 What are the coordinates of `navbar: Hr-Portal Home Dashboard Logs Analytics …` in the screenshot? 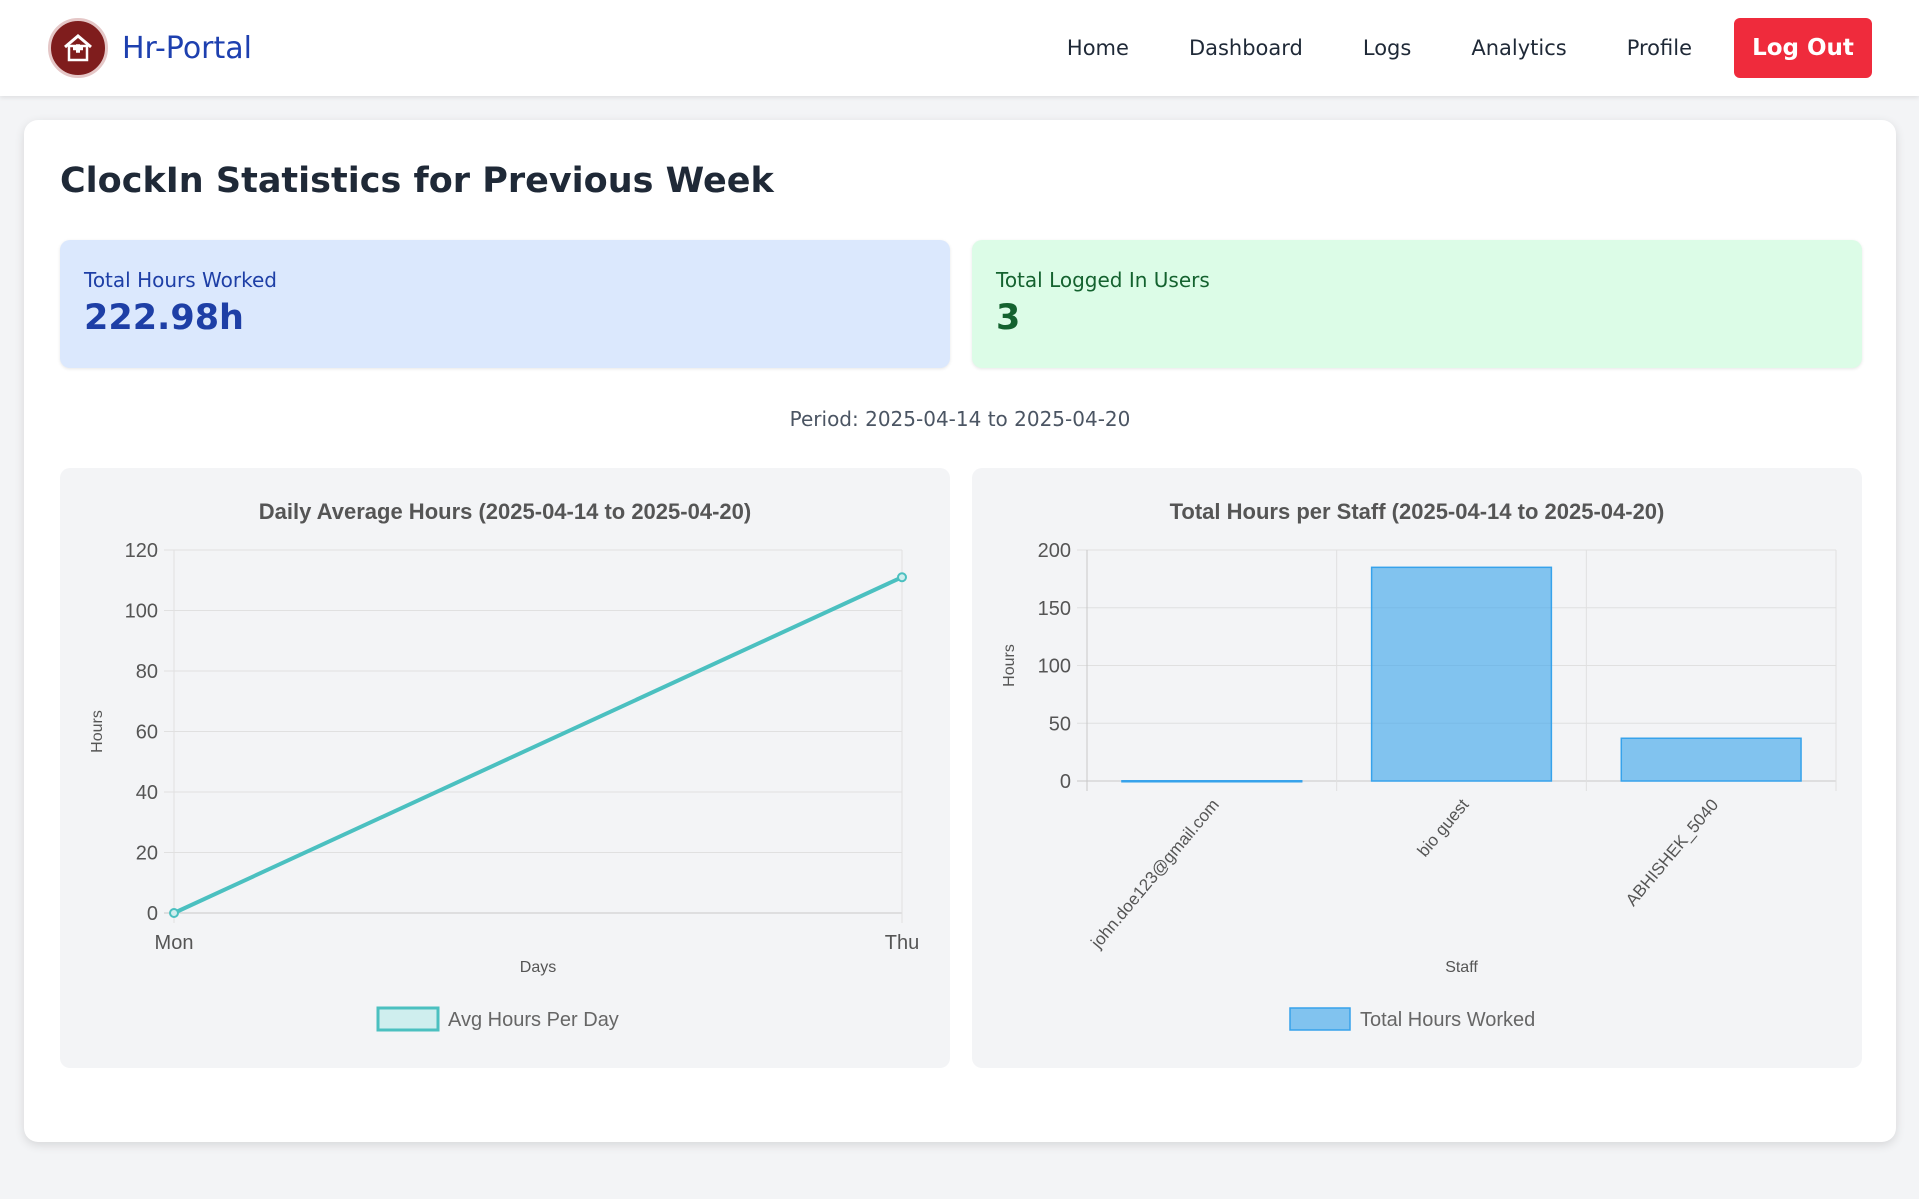 It's located at (959, 48).